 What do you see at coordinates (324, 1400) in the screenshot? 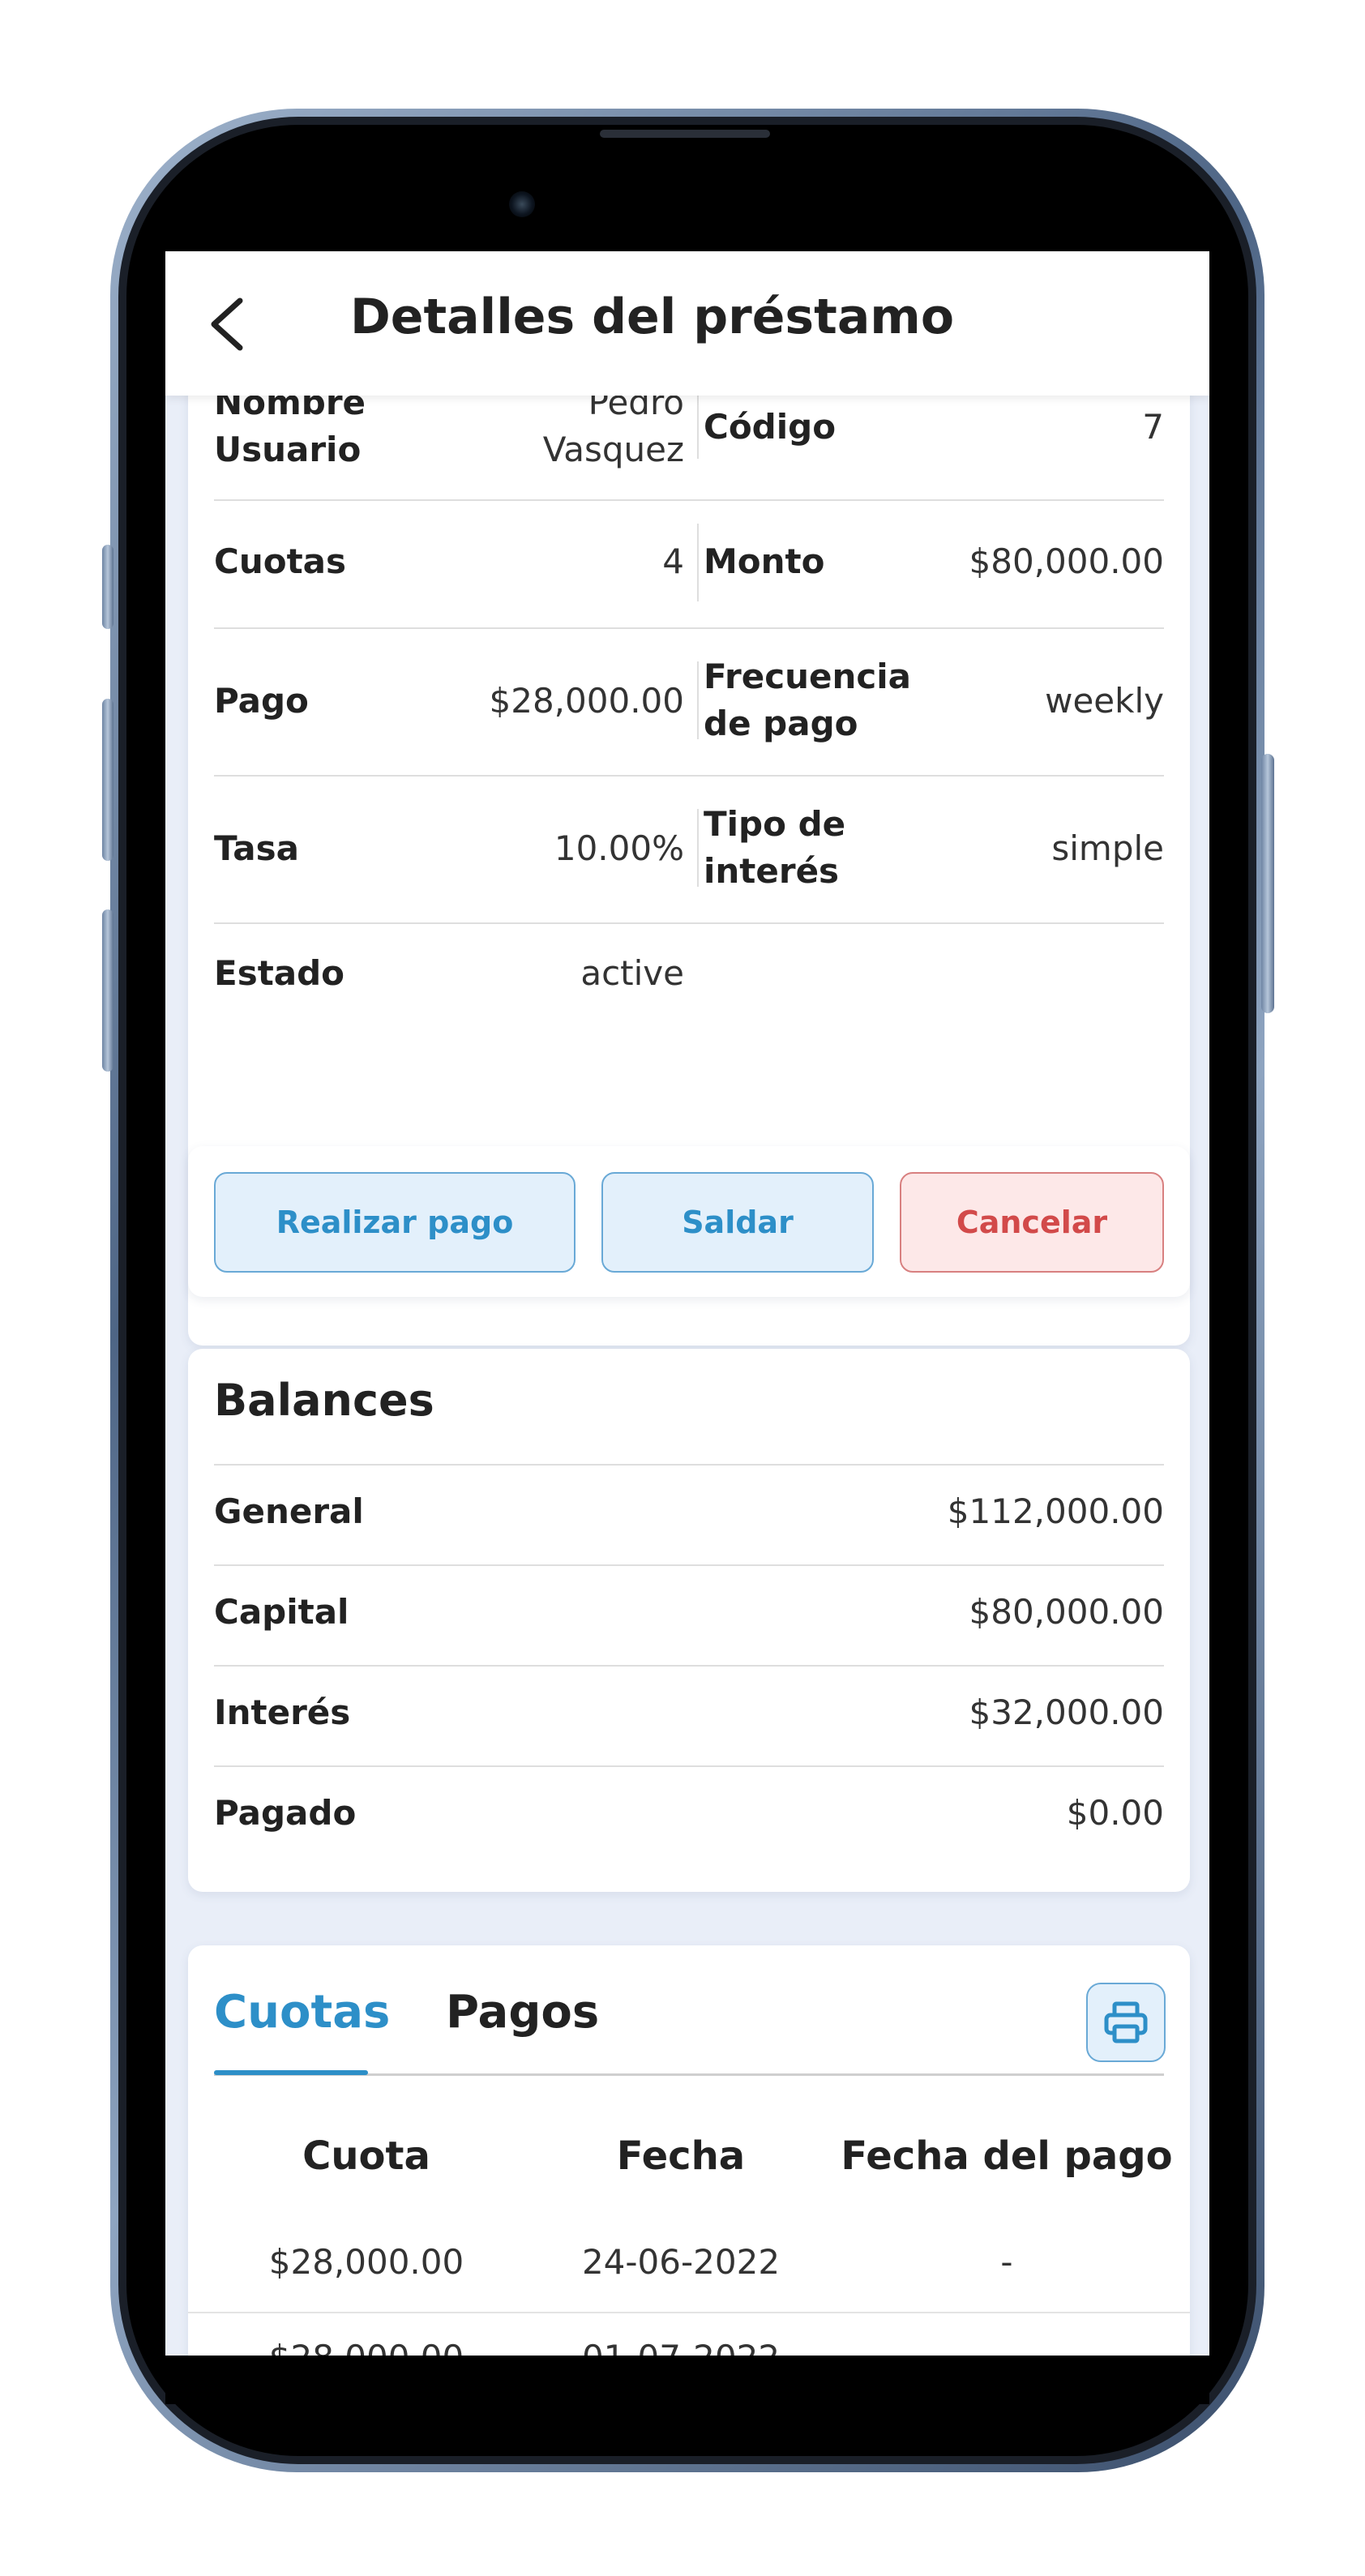
I see `balances-title: Balances` at bounding box center [324, 1400].